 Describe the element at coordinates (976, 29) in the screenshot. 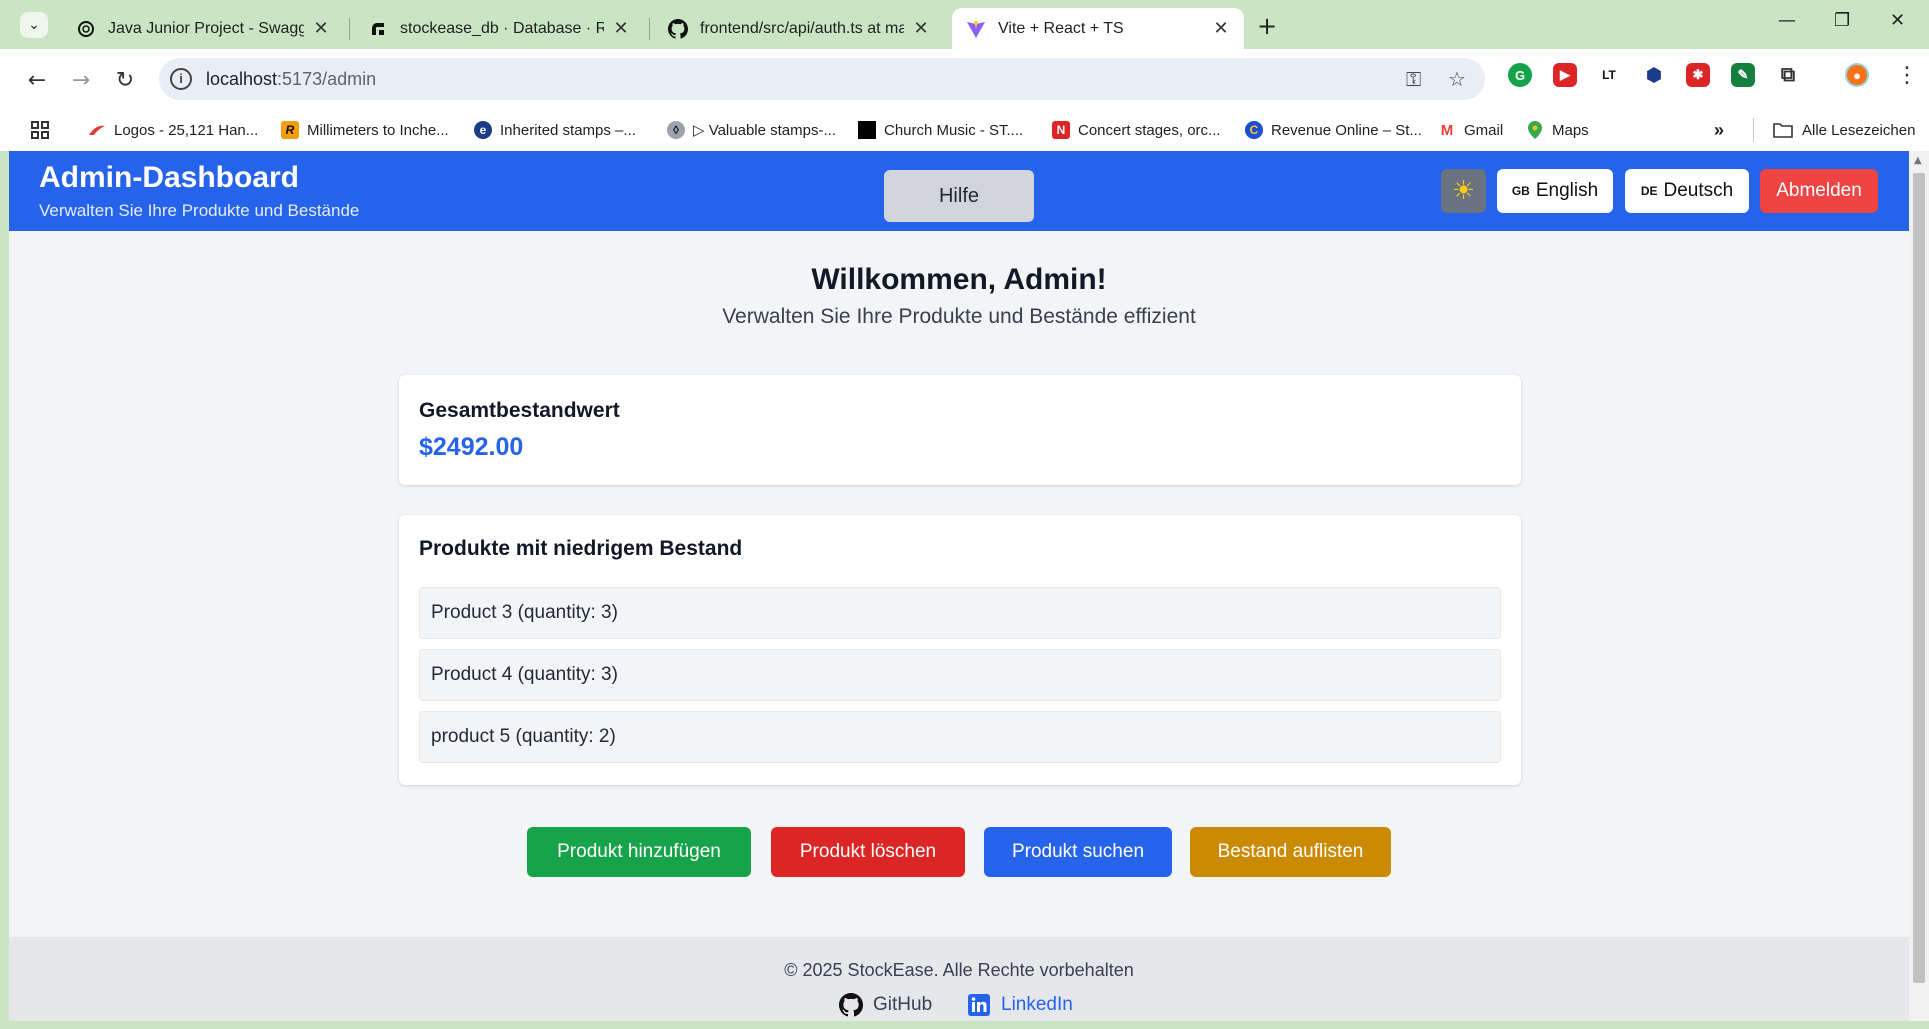

I see `vite-icon` at that location.